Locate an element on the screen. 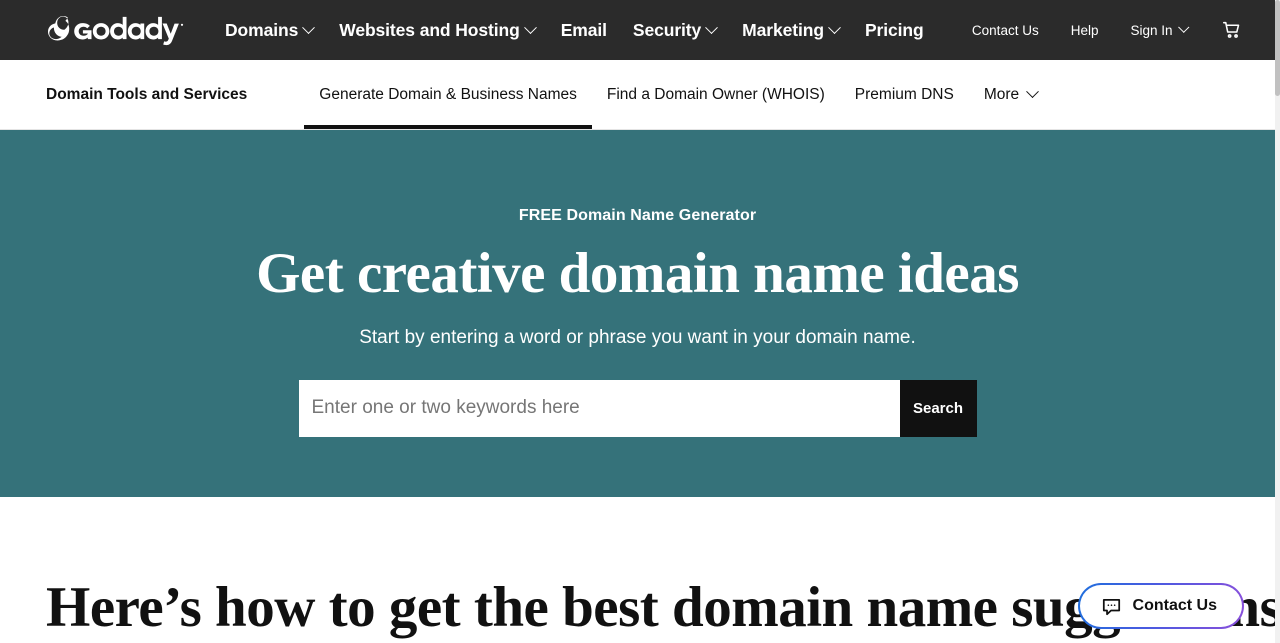  hero-eyebrow: FREE Domain Name Generator is located at coordinates (637, 215).